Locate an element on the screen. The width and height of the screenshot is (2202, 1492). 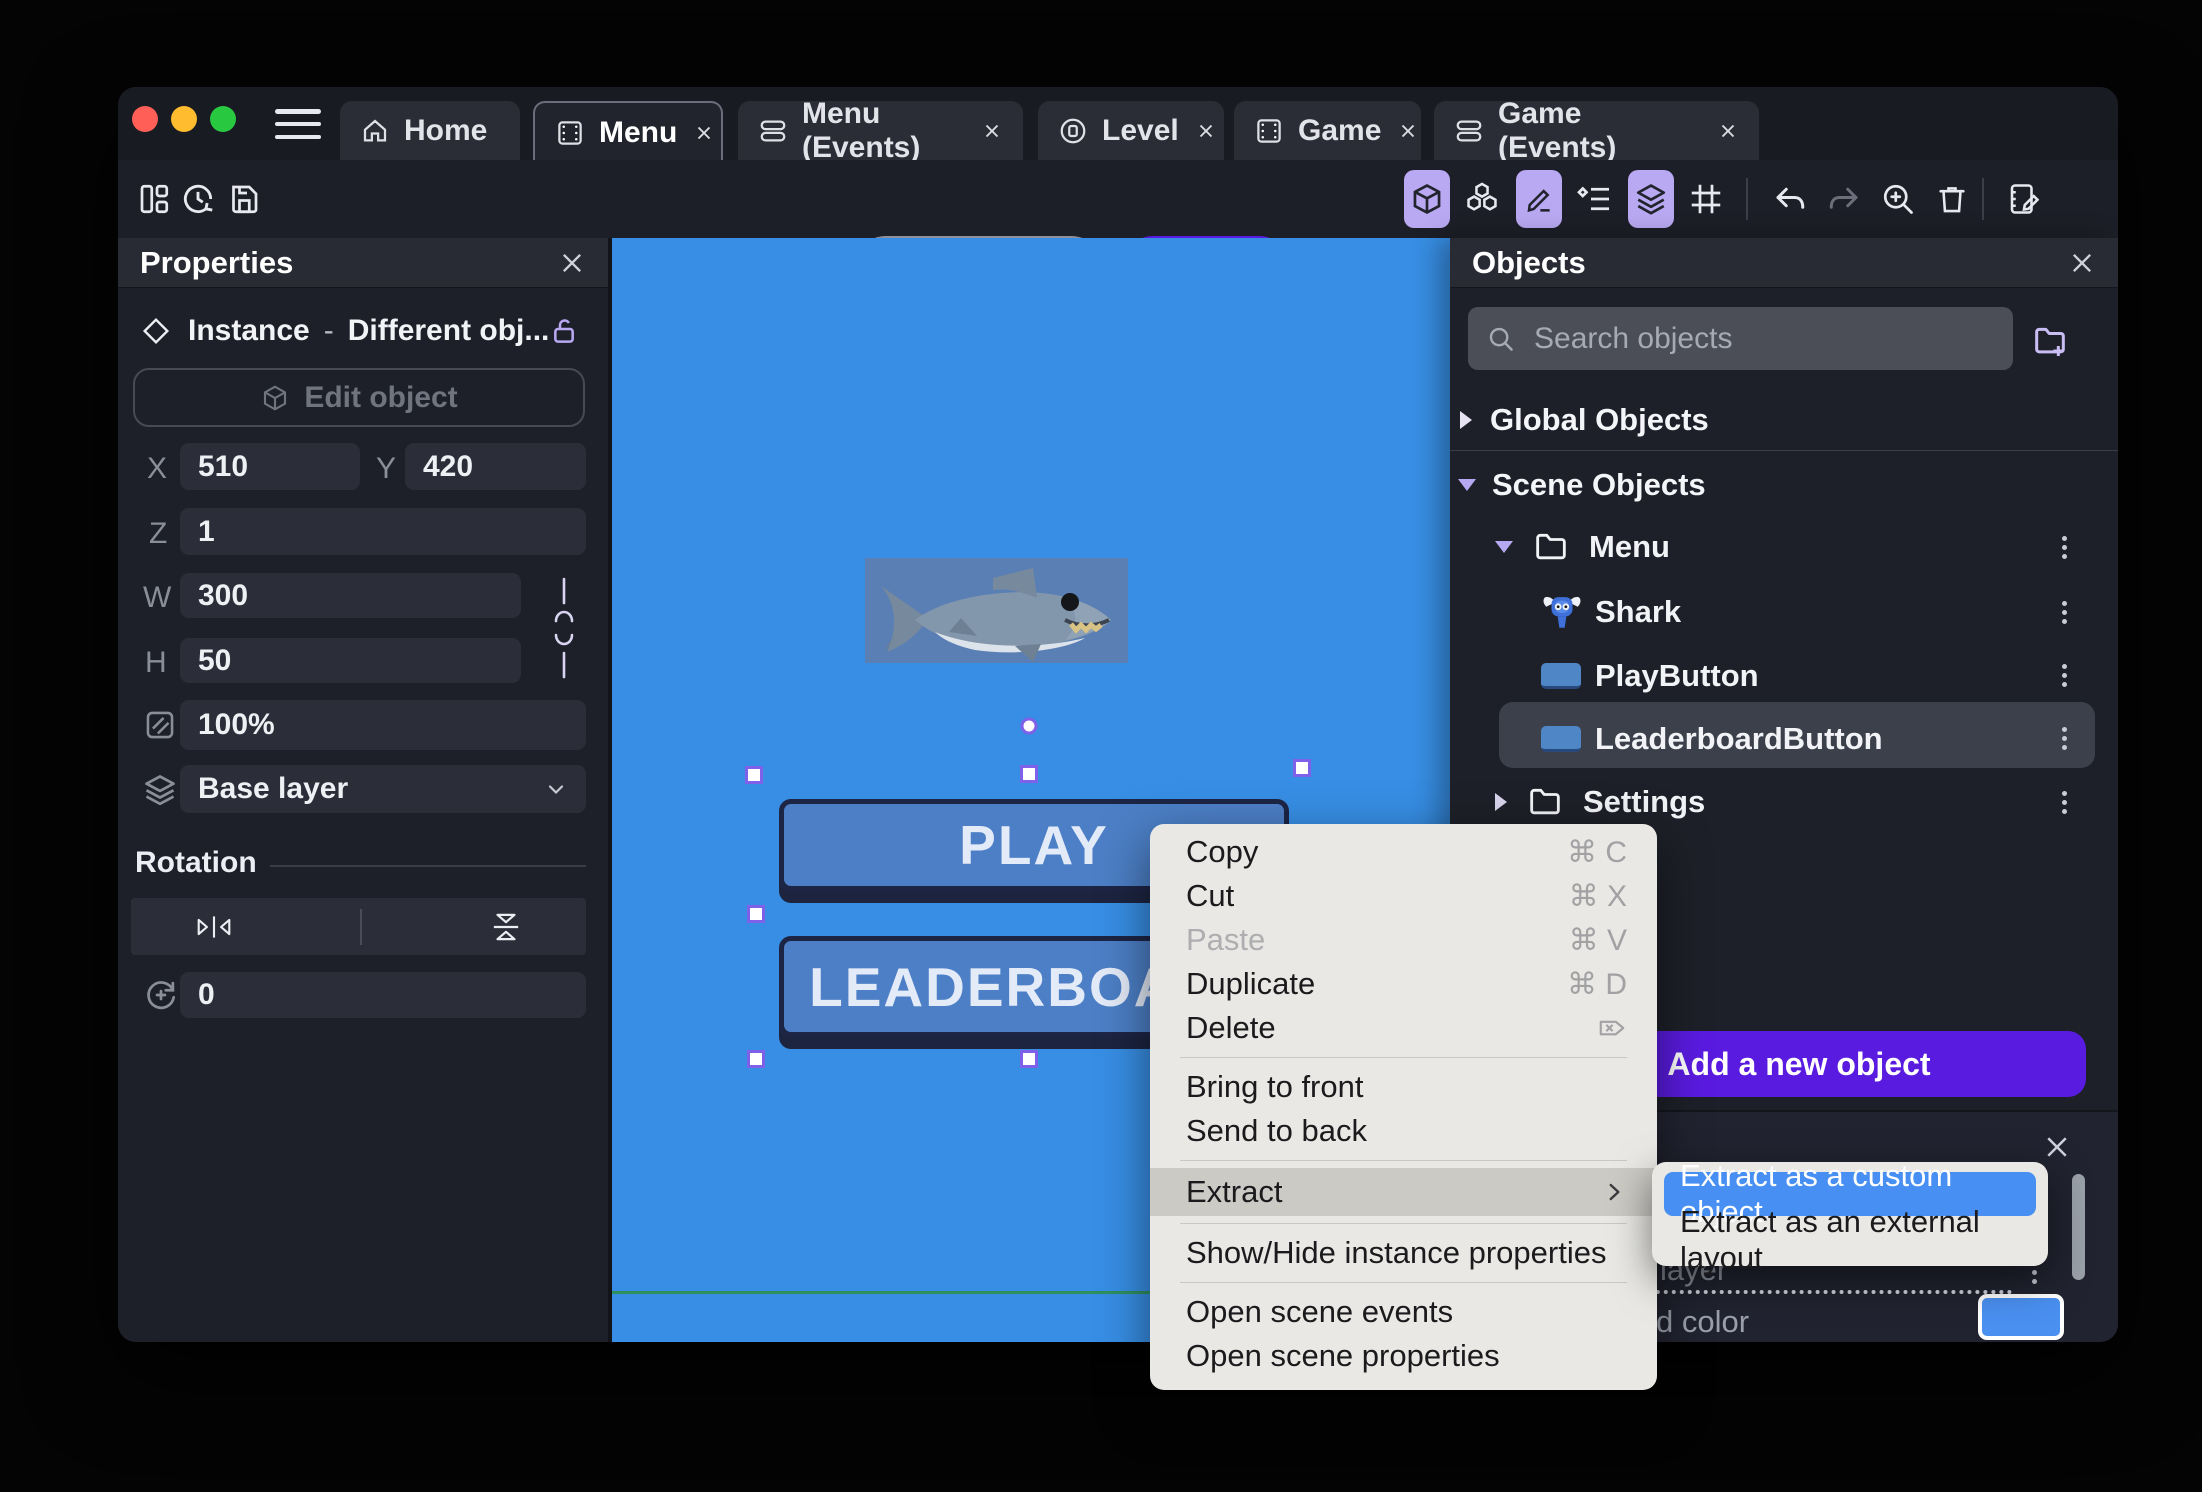
tree-item-leaderboardbutton: LeaderboardButton is located at coordinates (1712, 739).